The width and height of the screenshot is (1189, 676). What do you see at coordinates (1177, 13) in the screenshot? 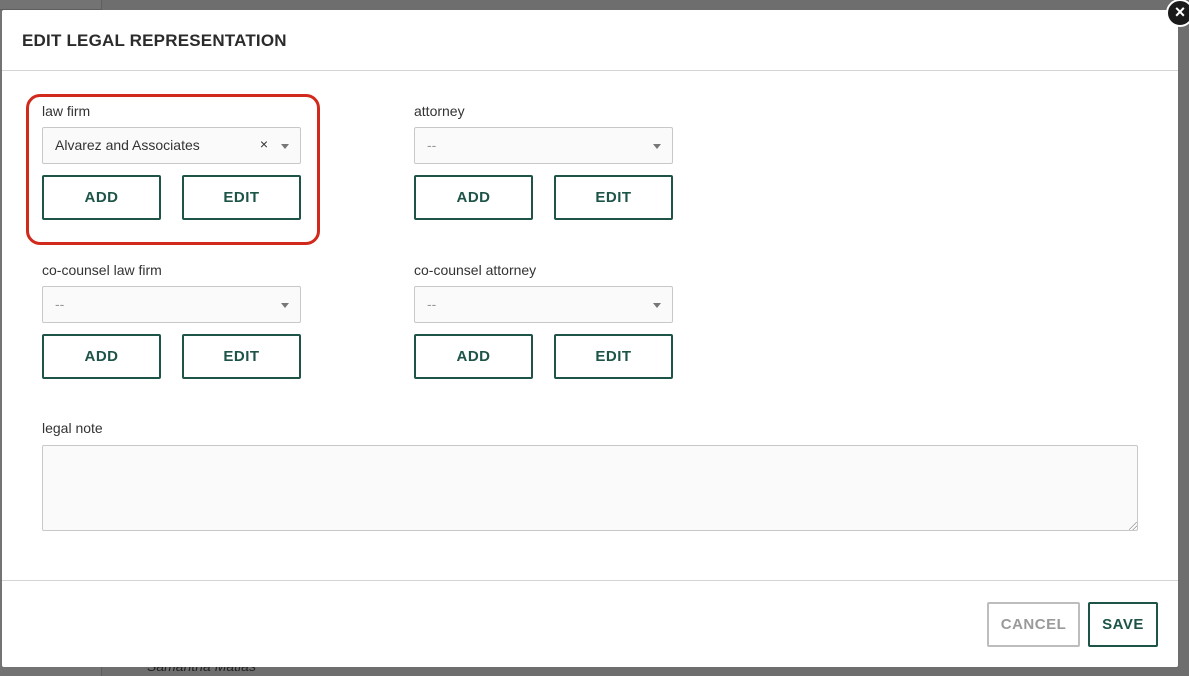
I see `close-icon: ×` at bounding box center [1177, 13].